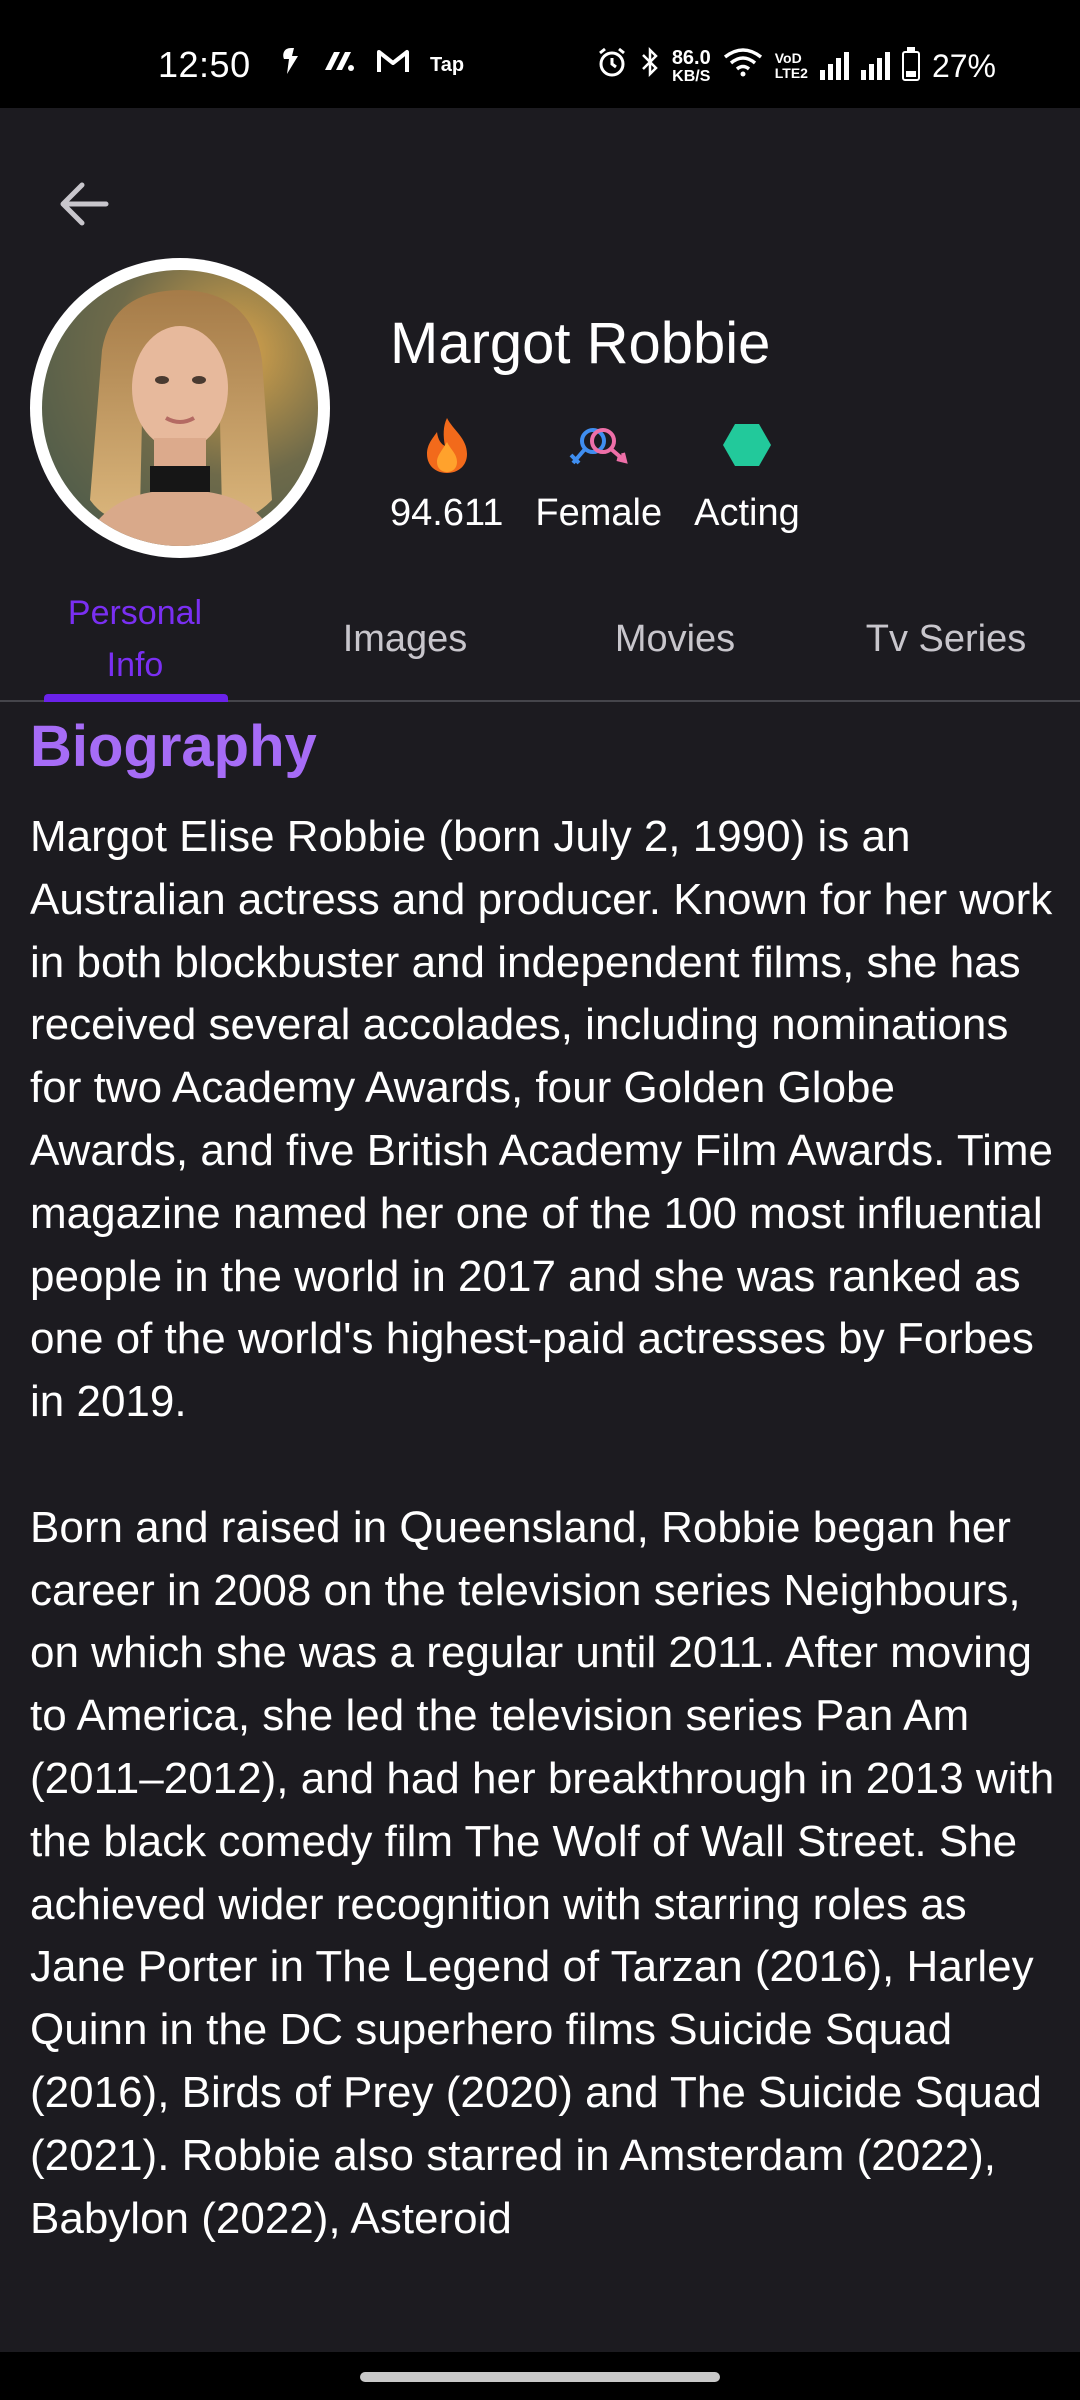 The image size is (1080, 2400). Describe the element at coordinates (788, 58) in the screenshot. I see `volte-top: VoD` at that location.